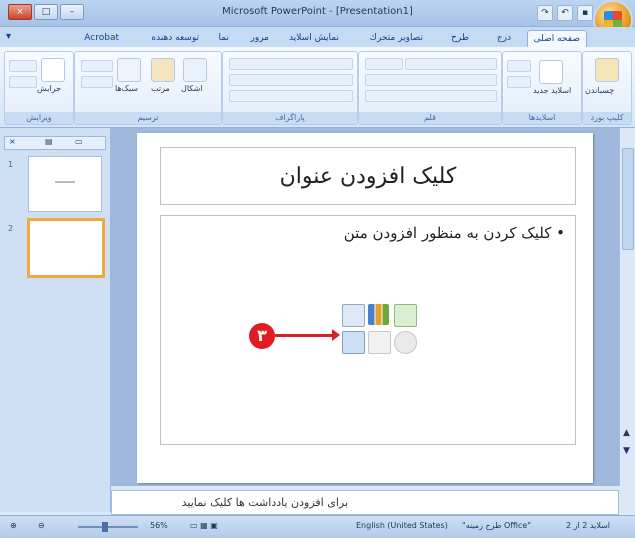  What do you see at coordinates (384, 64) in the screenshot?
I see `font-size-dropdown` at bounding box center [384, 64].